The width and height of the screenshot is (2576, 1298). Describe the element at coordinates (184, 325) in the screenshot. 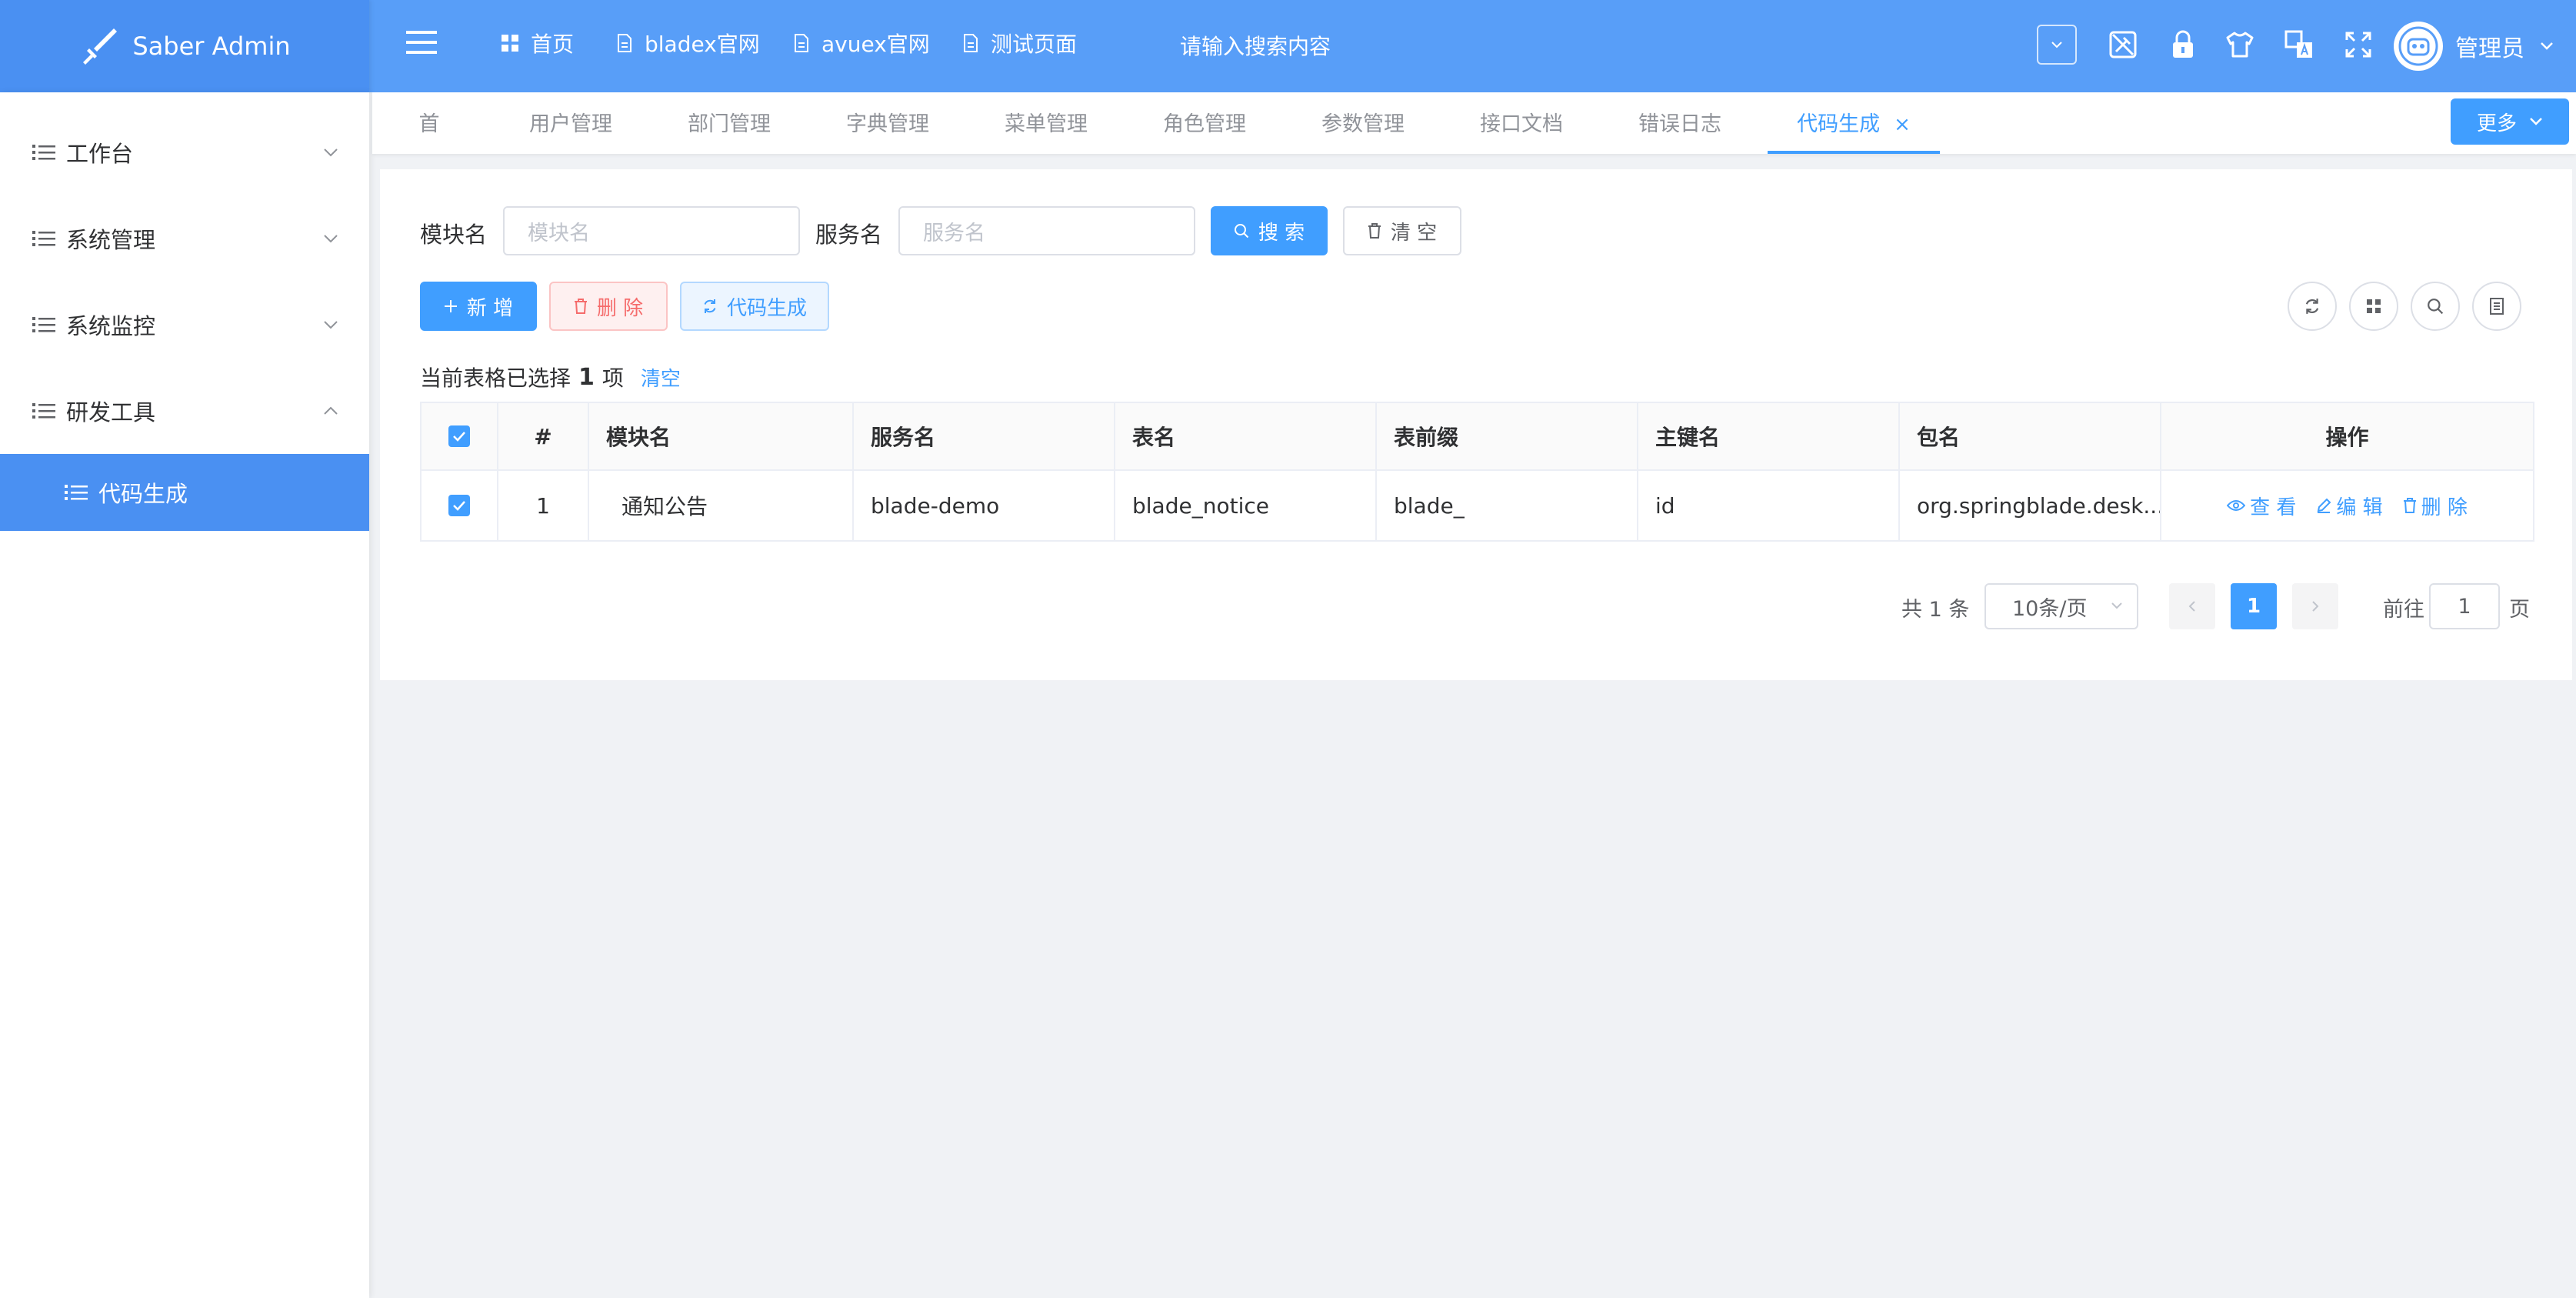

I see `sidebar-item-system-monitor: 系统监控` at that location.